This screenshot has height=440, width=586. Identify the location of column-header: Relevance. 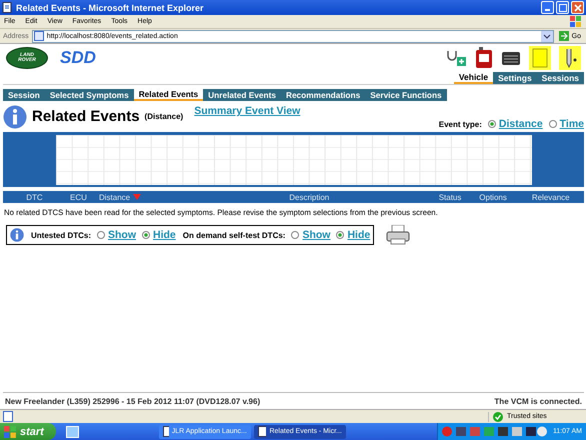
(551, 197).